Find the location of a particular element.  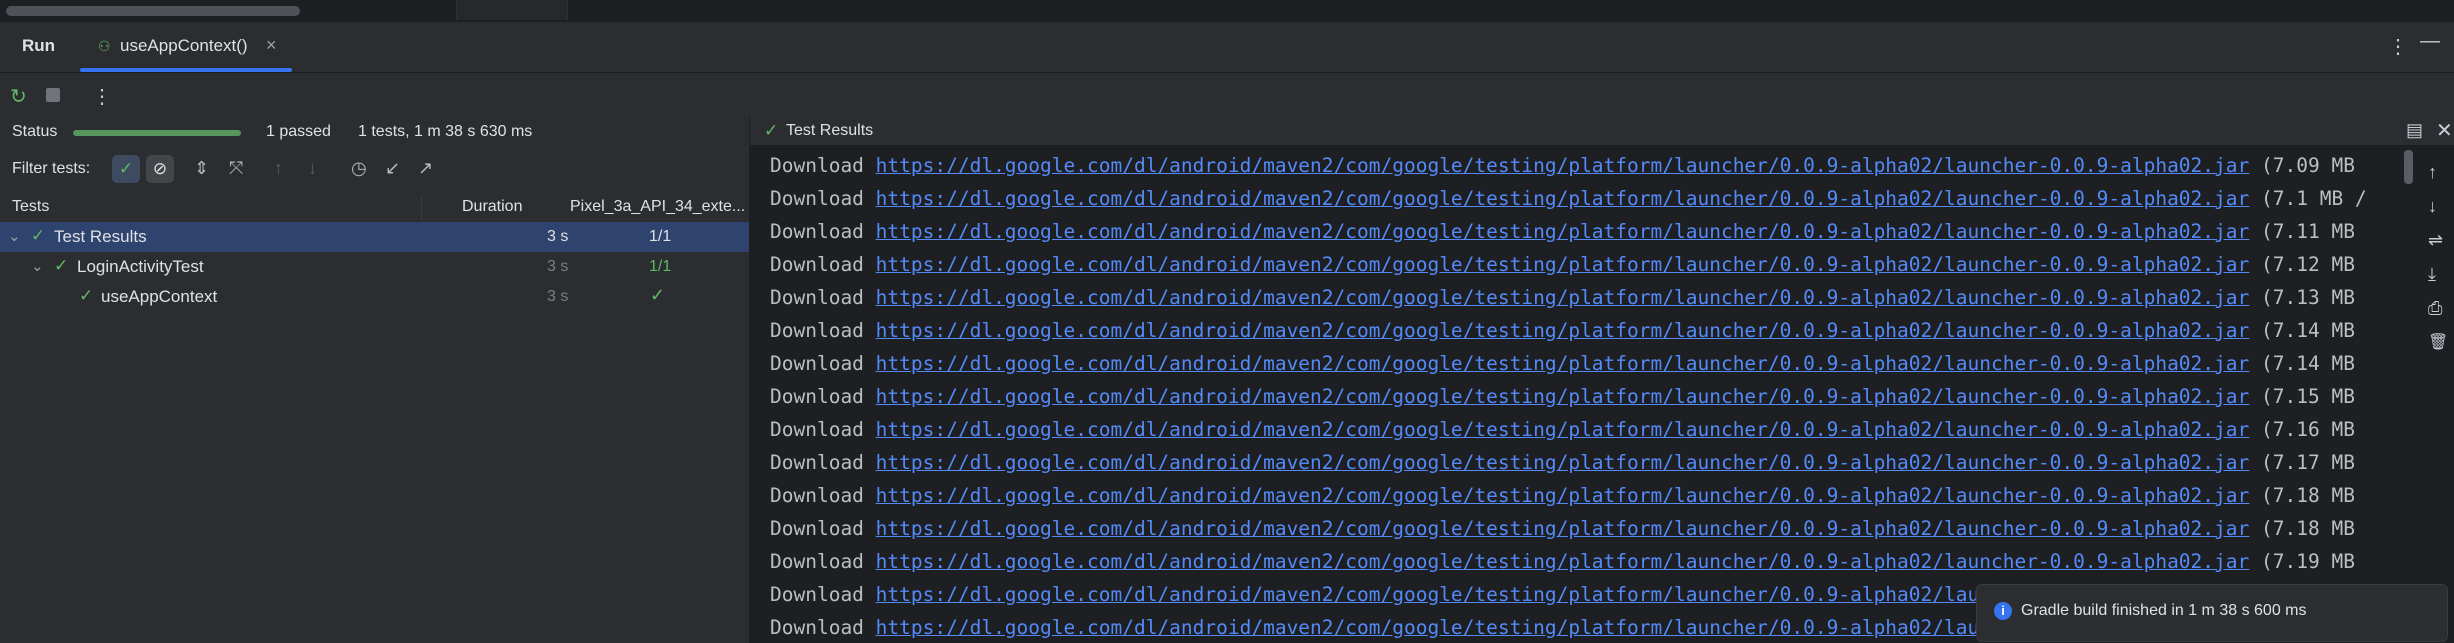

scroll-up-icon: ↑ is located at coordinates (2432, 172).